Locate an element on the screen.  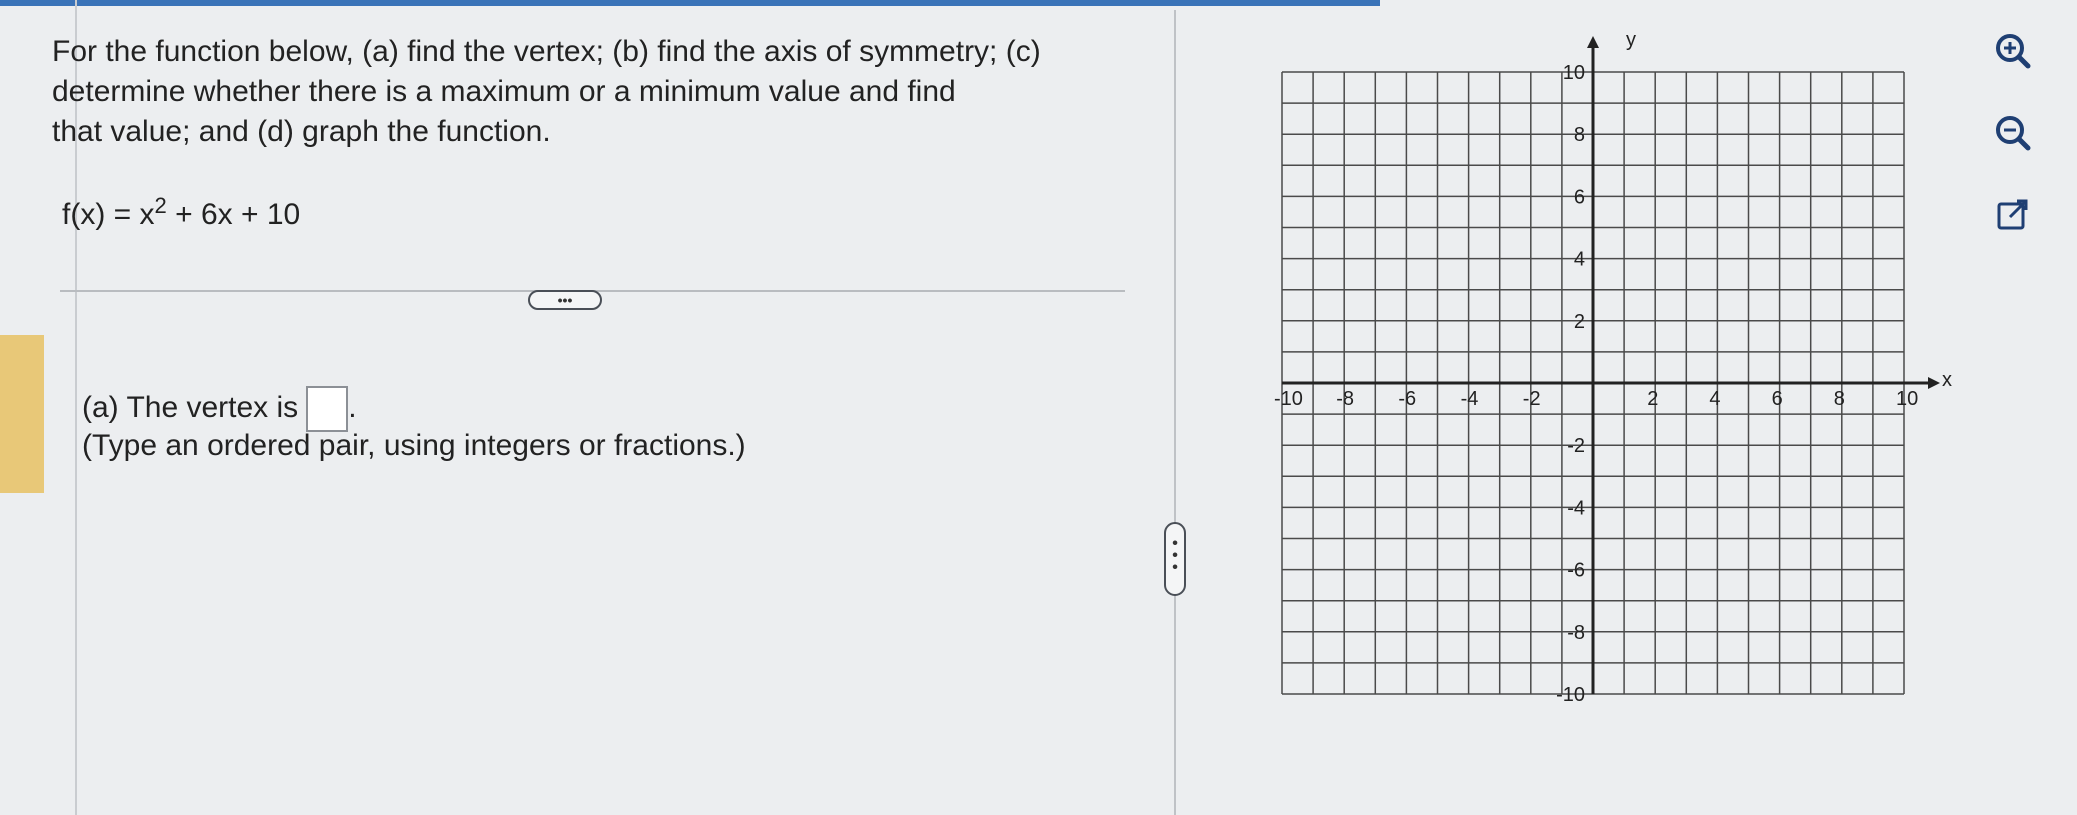
x-tick-label: -6 is located at coordinates (1407, 399).